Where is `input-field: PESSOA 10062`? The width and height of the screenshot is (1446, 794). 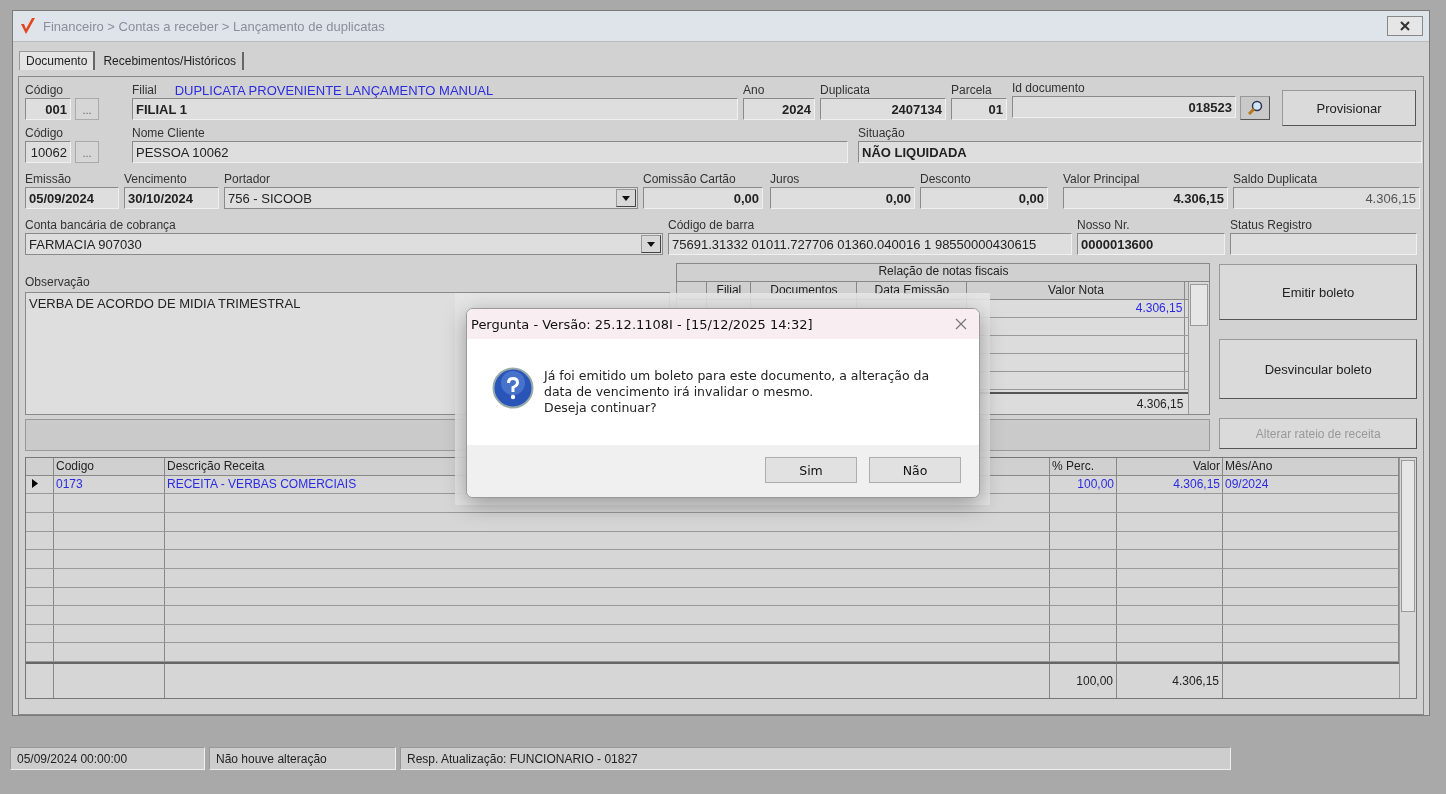 input-field: PESSOA 10062 is located at coordinates (490, 152).